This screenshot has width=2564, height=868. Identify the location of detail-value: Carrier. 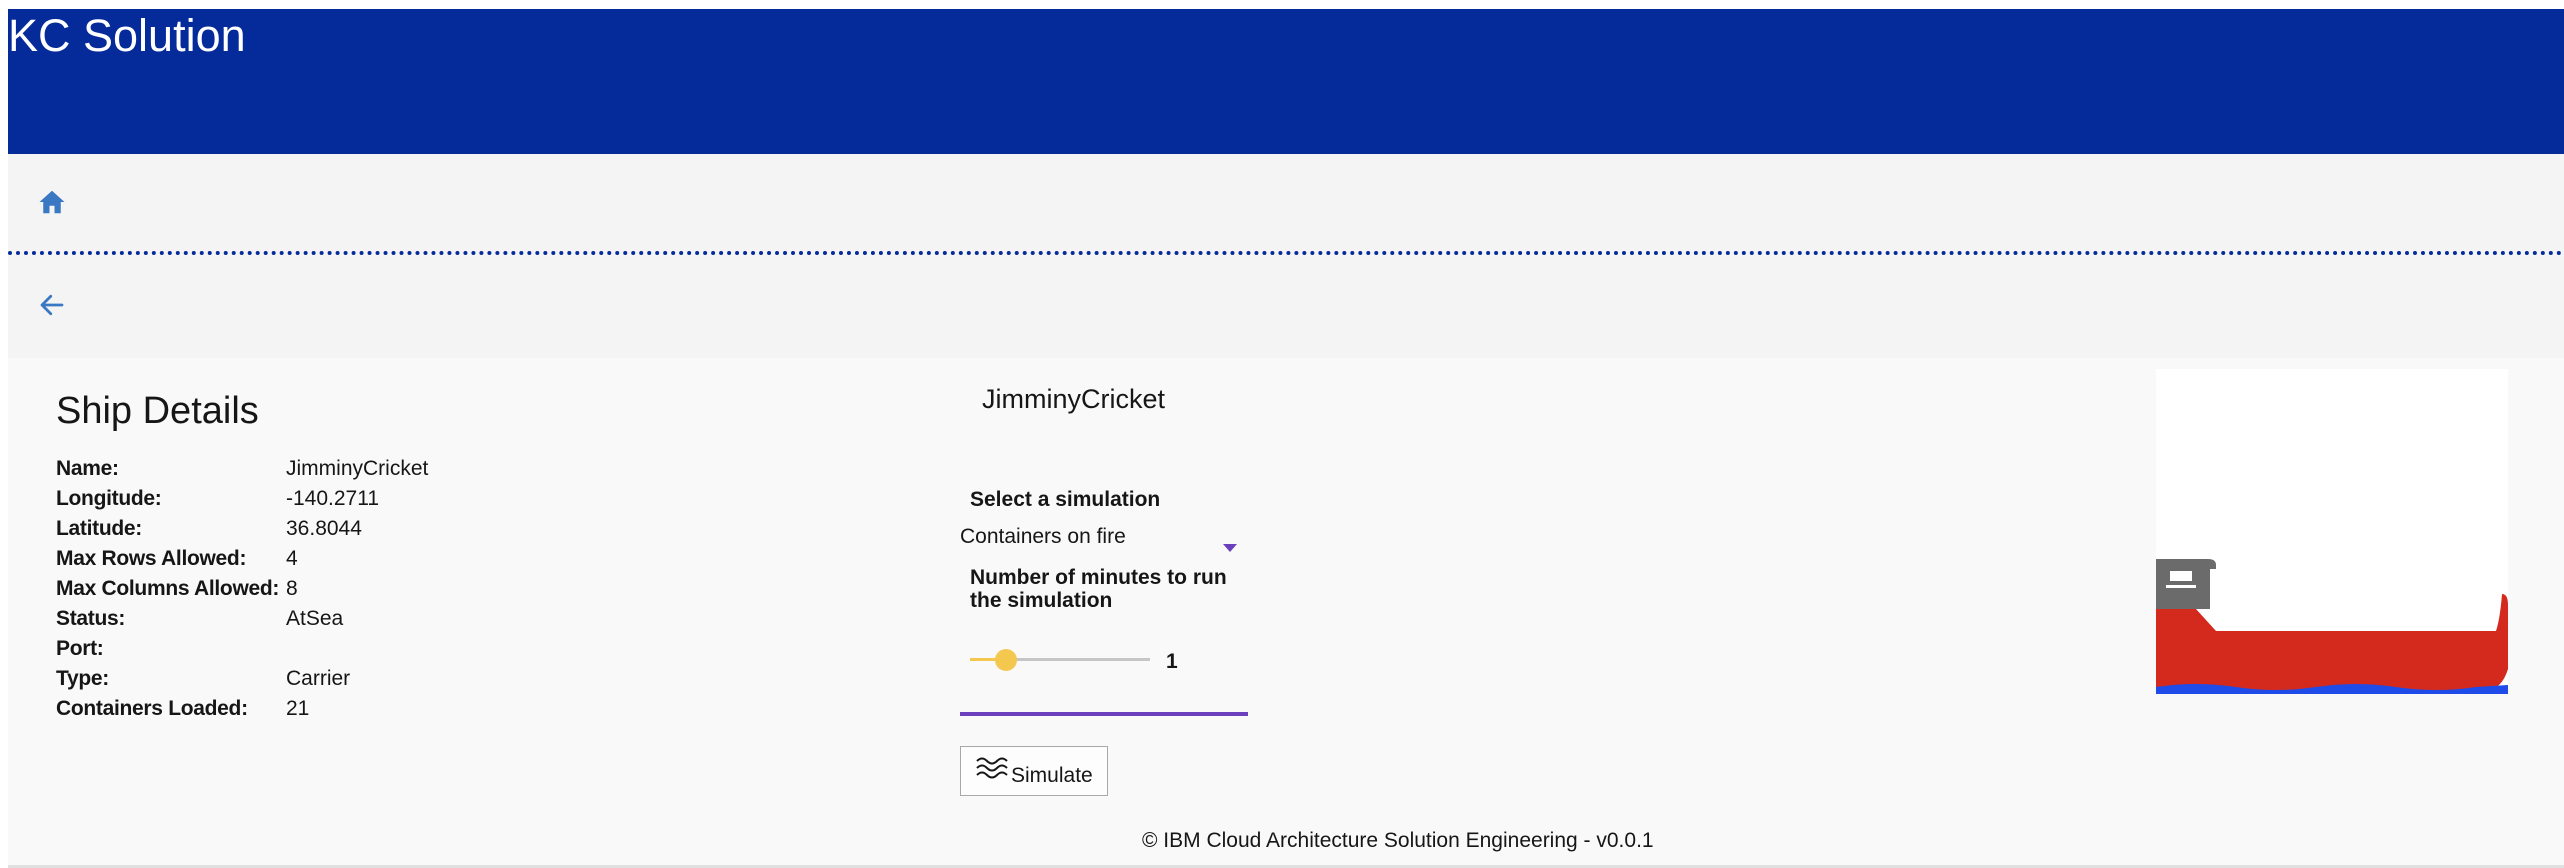
(318, 678).